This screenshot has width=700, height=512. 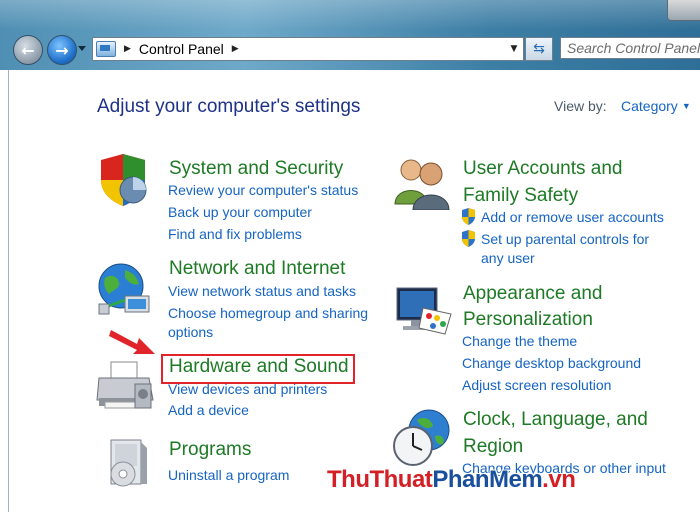 I want to click on category-system-security: System and Security, so click(x=256, y=169).